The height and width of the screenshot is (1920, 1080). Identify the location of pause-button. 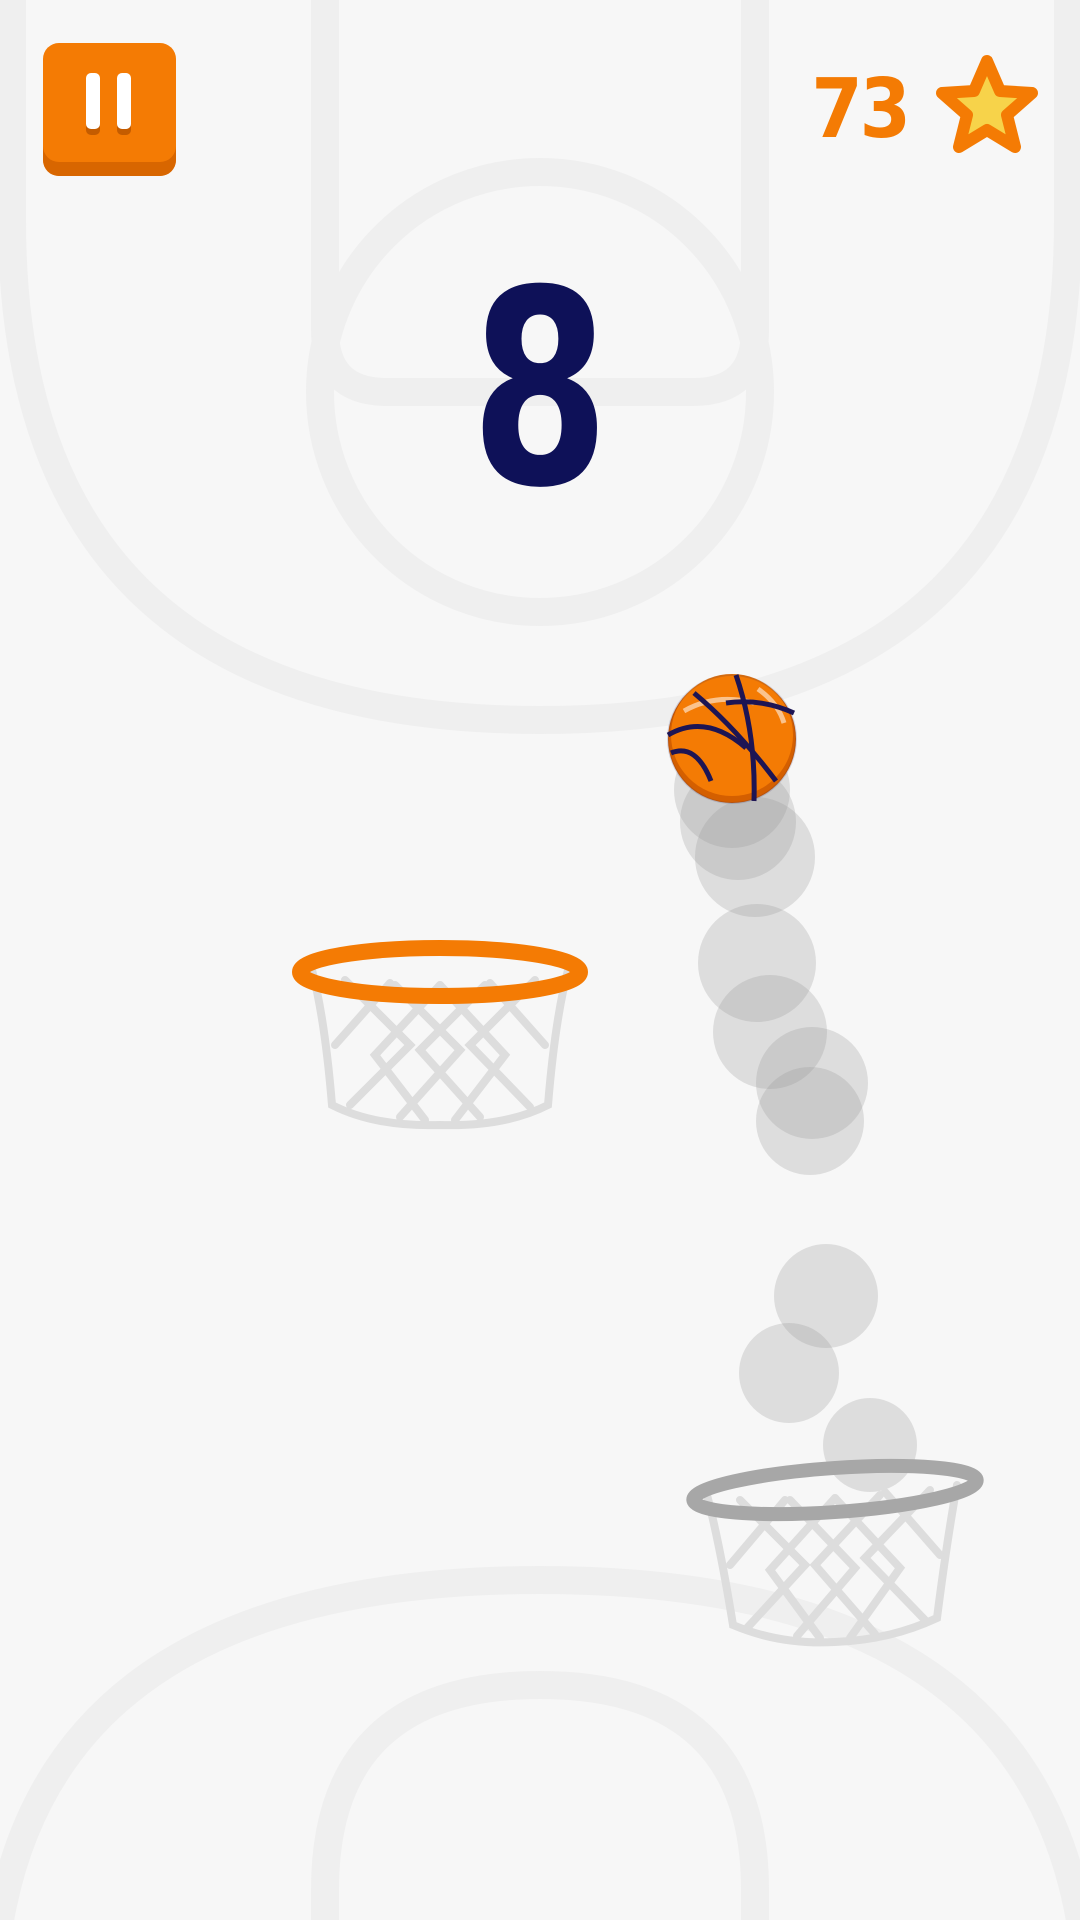
(109, 109).